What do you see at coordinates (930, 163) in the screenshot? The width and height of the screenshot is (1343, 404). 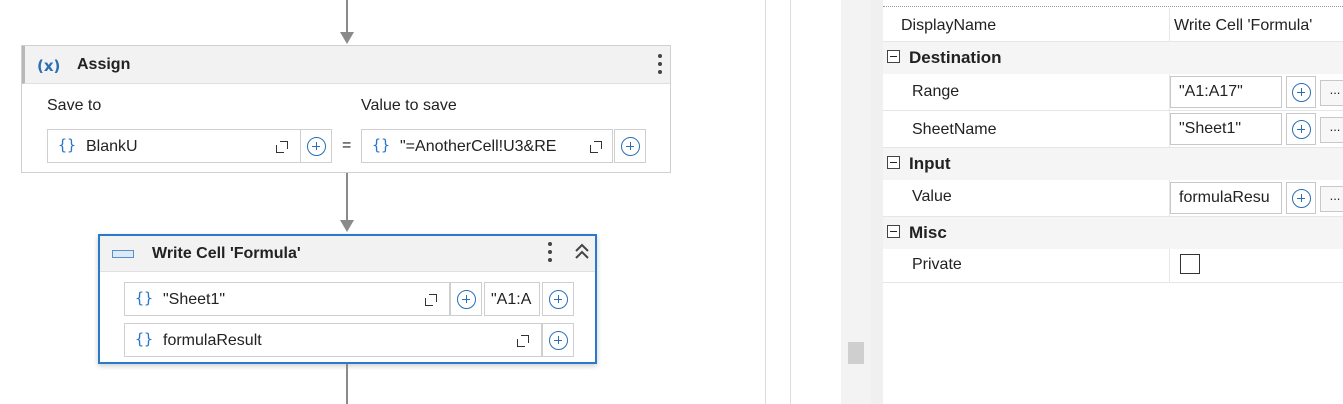 I see `category-input-label: Input` at bounding box center [930, 163].